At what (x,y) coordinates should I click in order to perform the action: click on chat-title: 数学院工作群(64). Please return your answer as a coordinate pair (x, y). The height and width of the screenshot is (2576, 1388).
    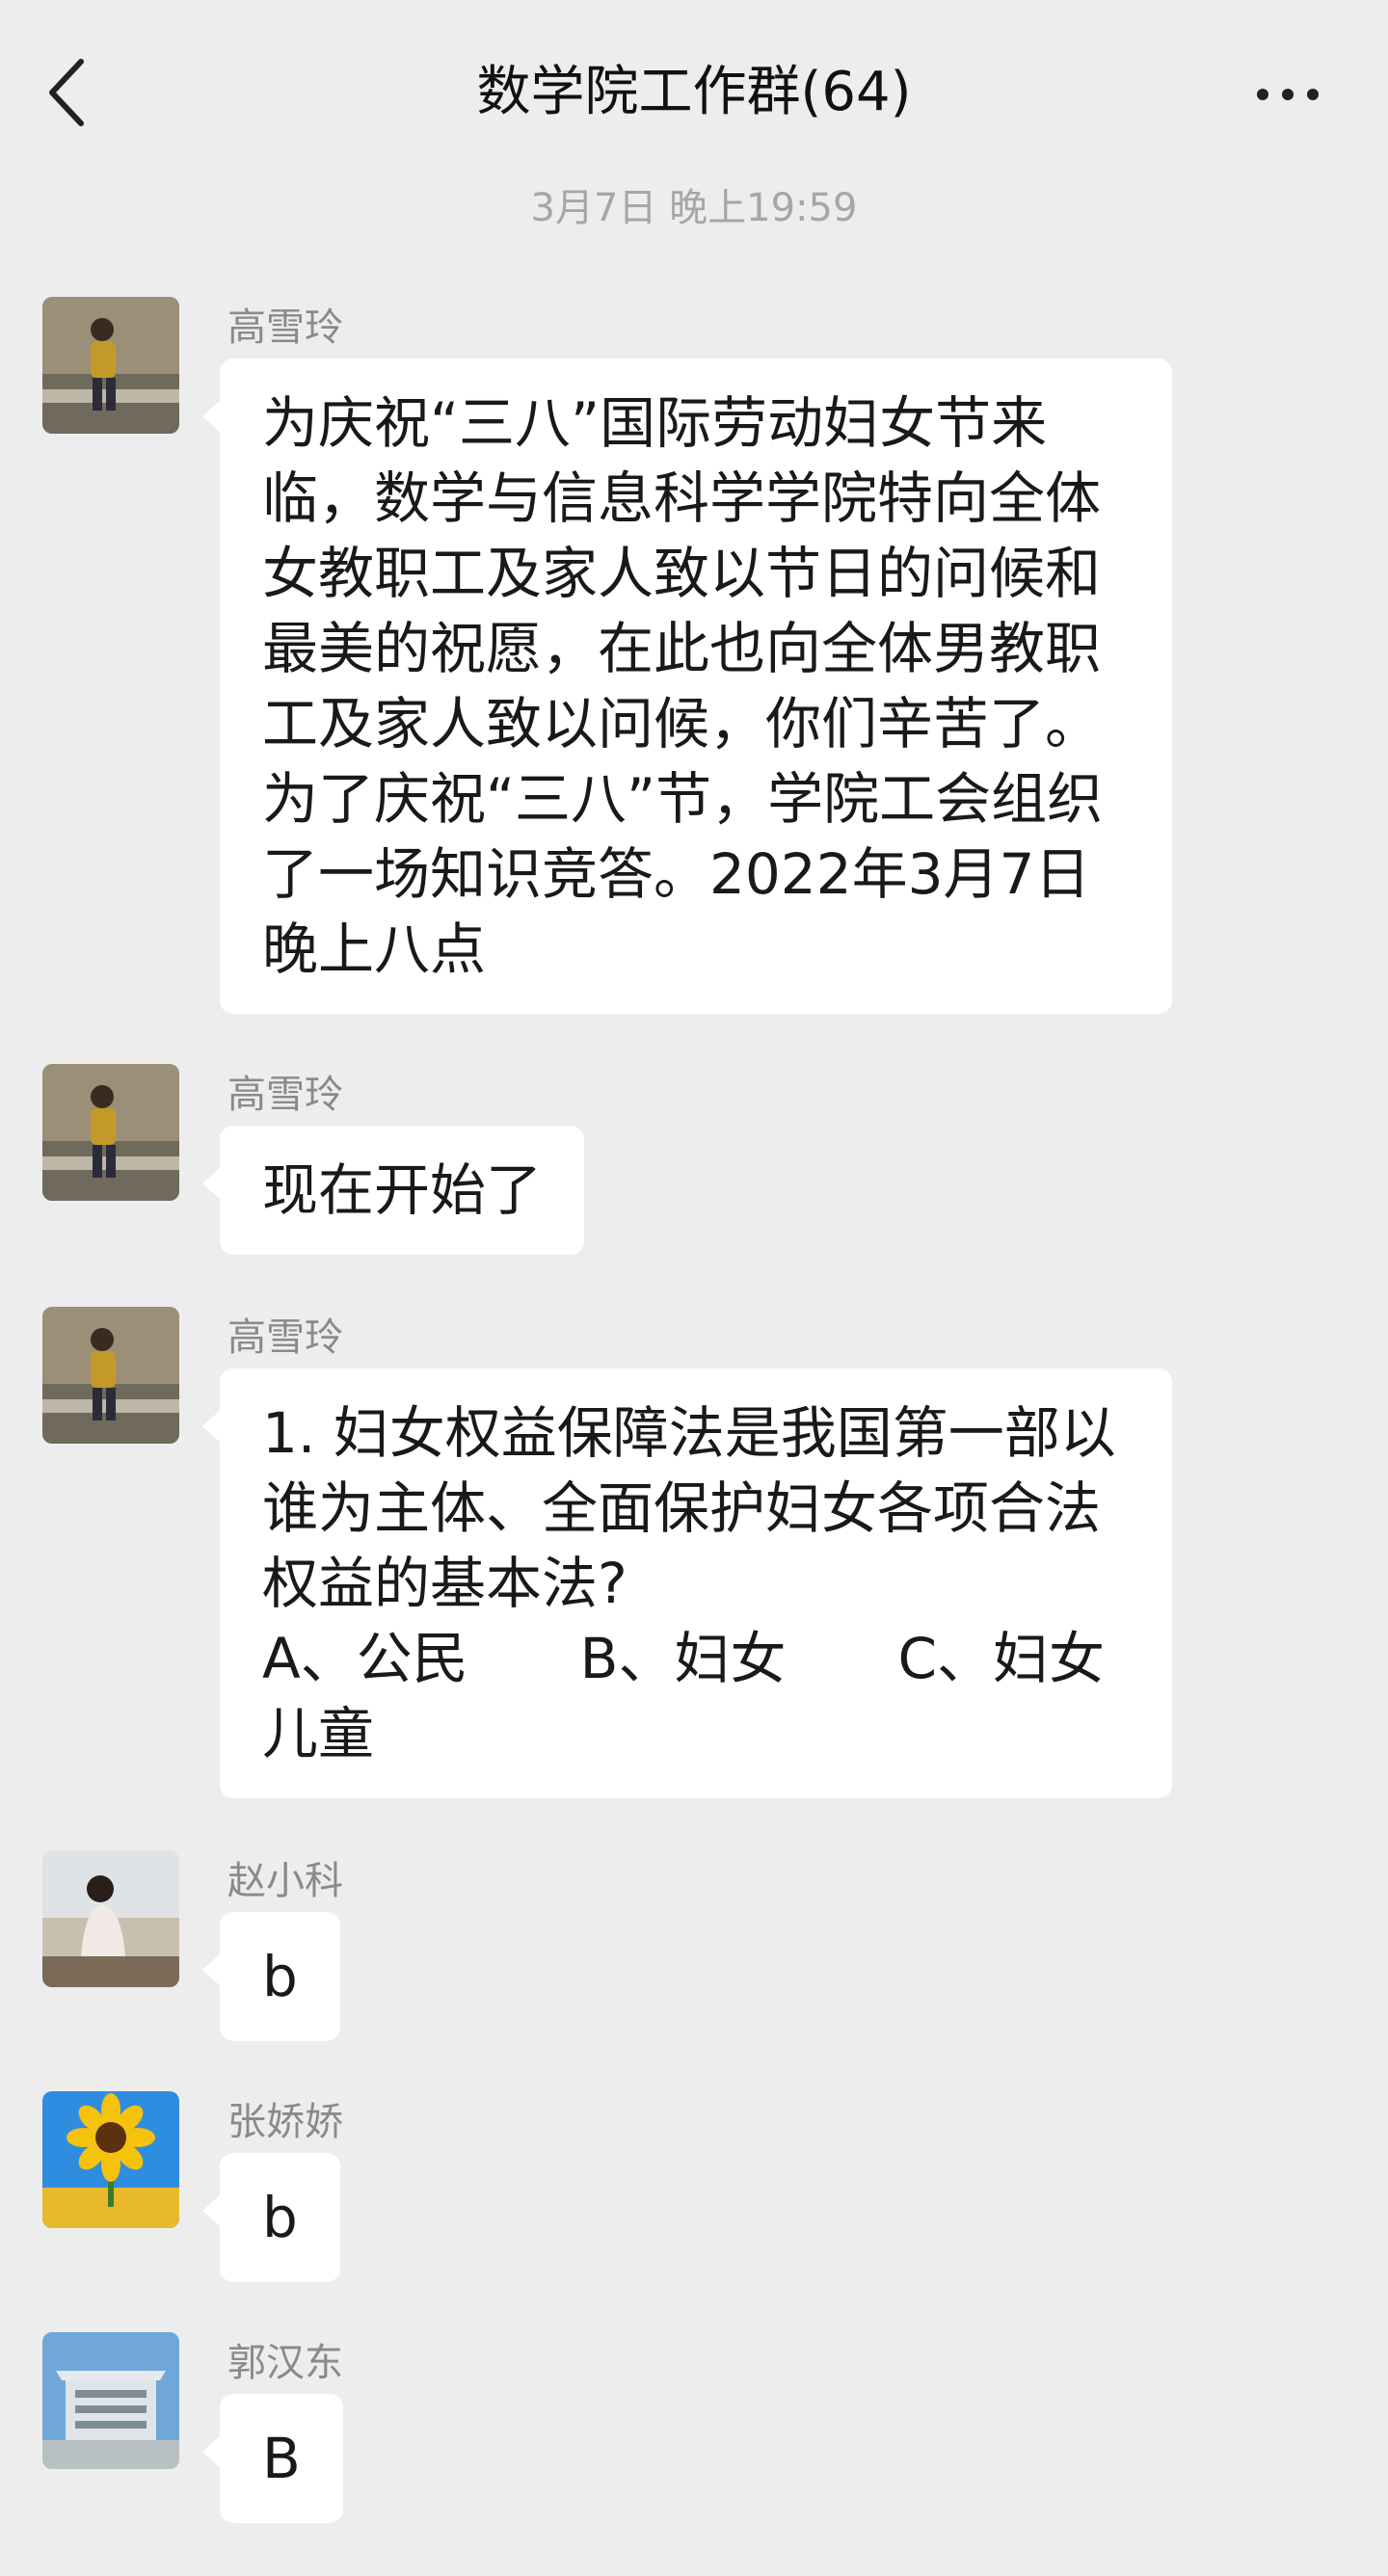
    Looking at the image, I should click on (694, 92).